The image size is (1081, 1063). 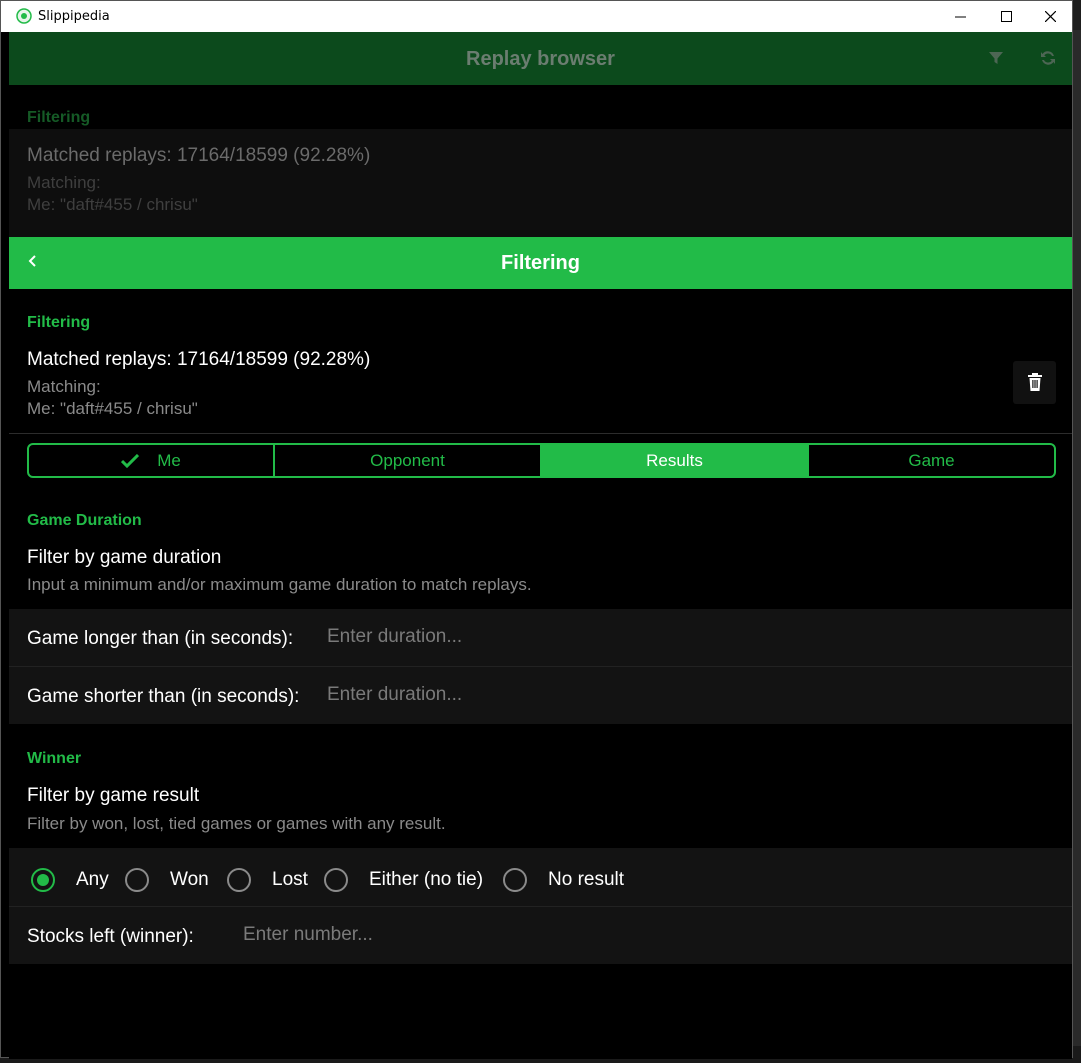 What do you see at coordinates (124, 557) in the screenshot?
I see `game-duration-title: Filter by game duration` at bounding box center [124, 557].